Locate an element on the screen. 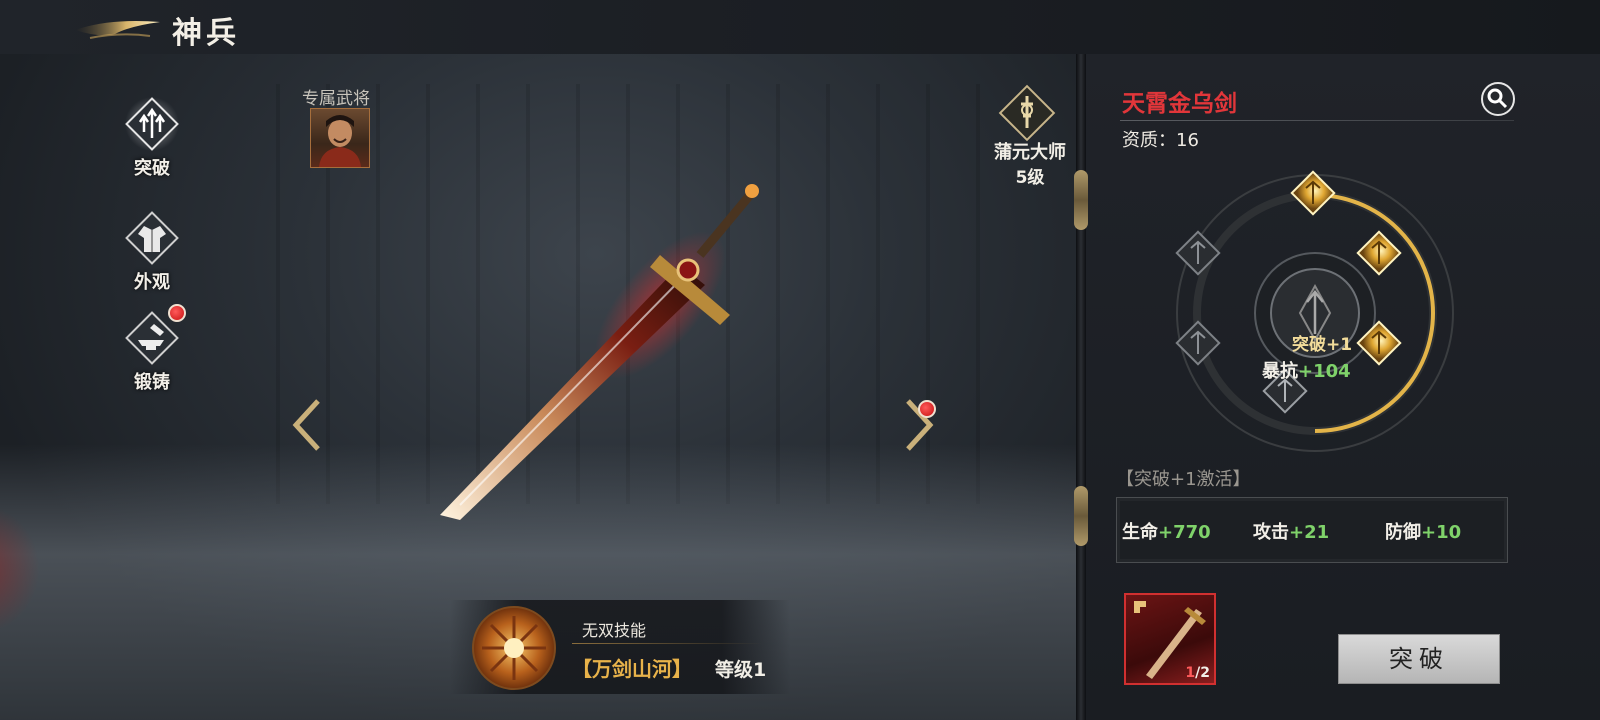 Image resolution: width=1600 pixels, height=720 pixels. material-count: 1/2 is located at coordinates (1197, 673).